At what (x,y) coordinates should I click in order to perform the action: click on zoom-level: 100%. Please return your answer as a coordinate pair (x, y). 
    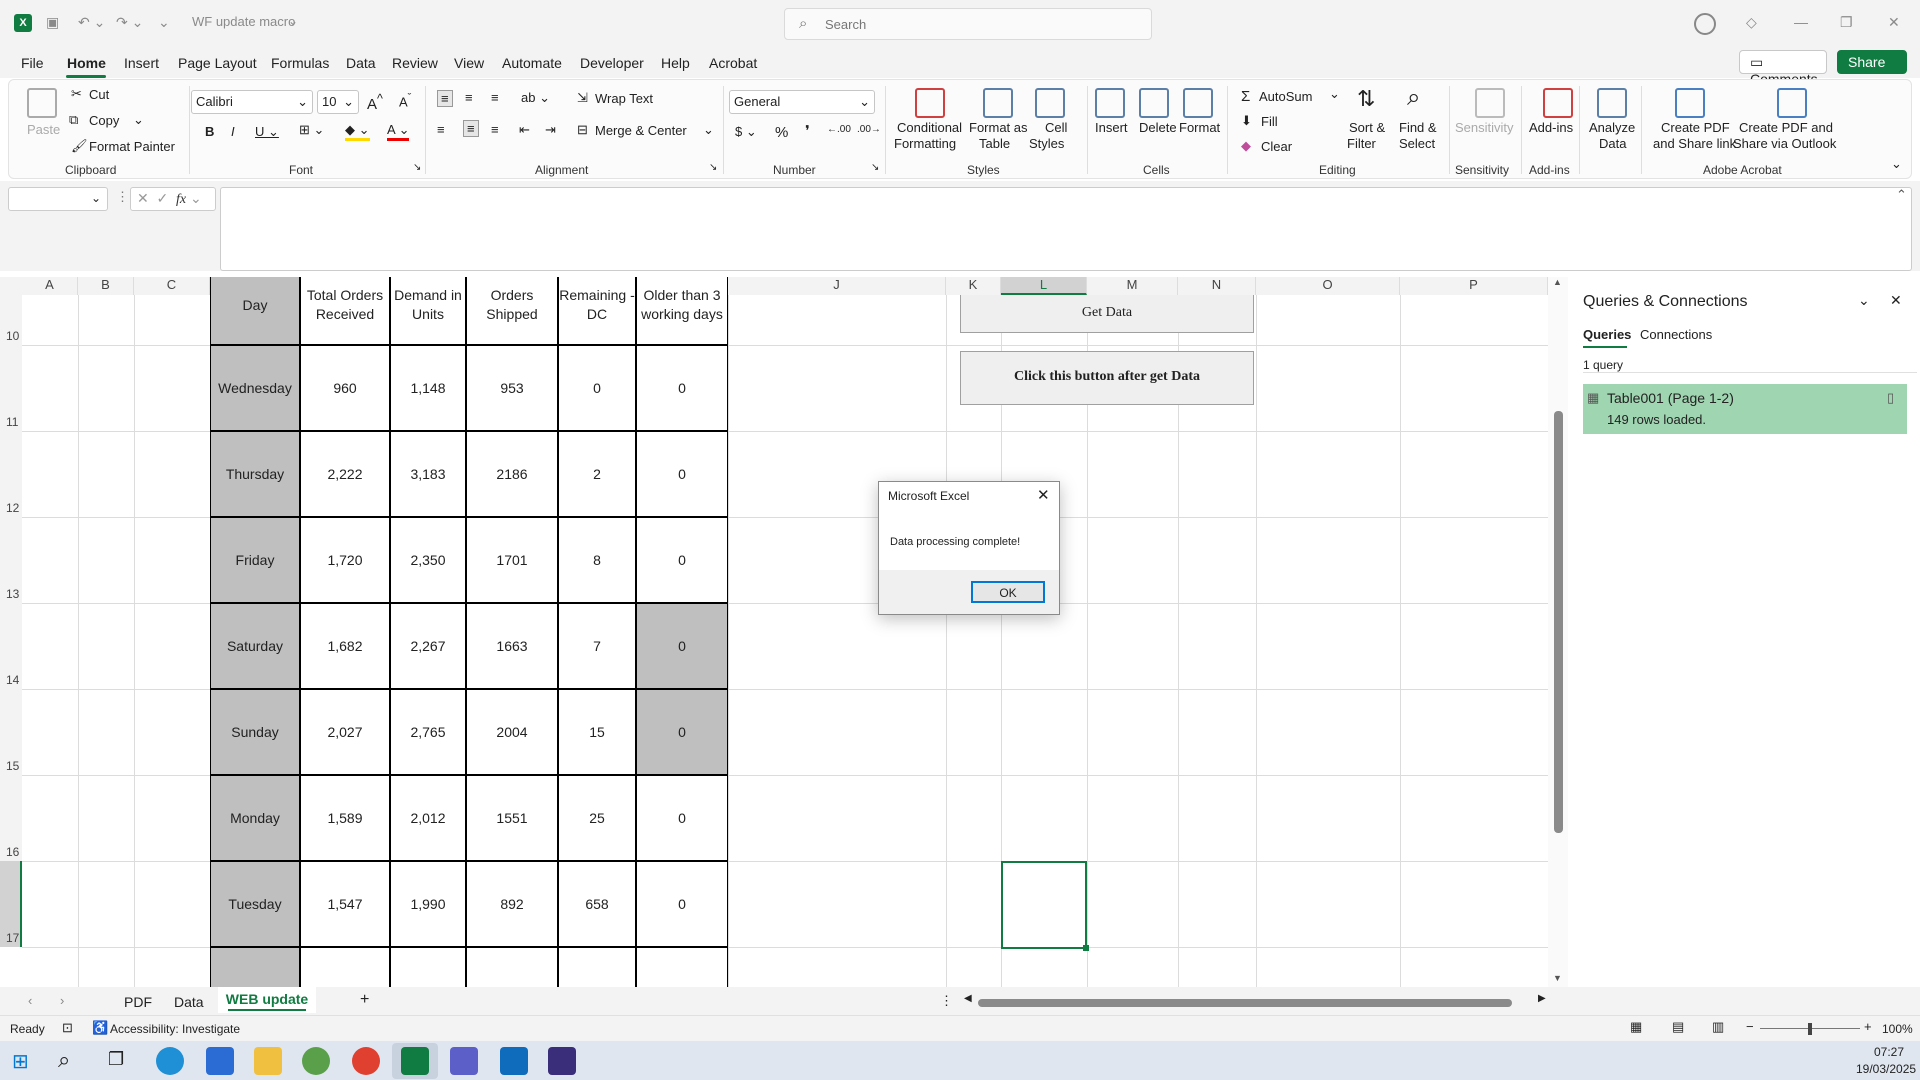
    Looking at the image, I should click on (1897, 1029).